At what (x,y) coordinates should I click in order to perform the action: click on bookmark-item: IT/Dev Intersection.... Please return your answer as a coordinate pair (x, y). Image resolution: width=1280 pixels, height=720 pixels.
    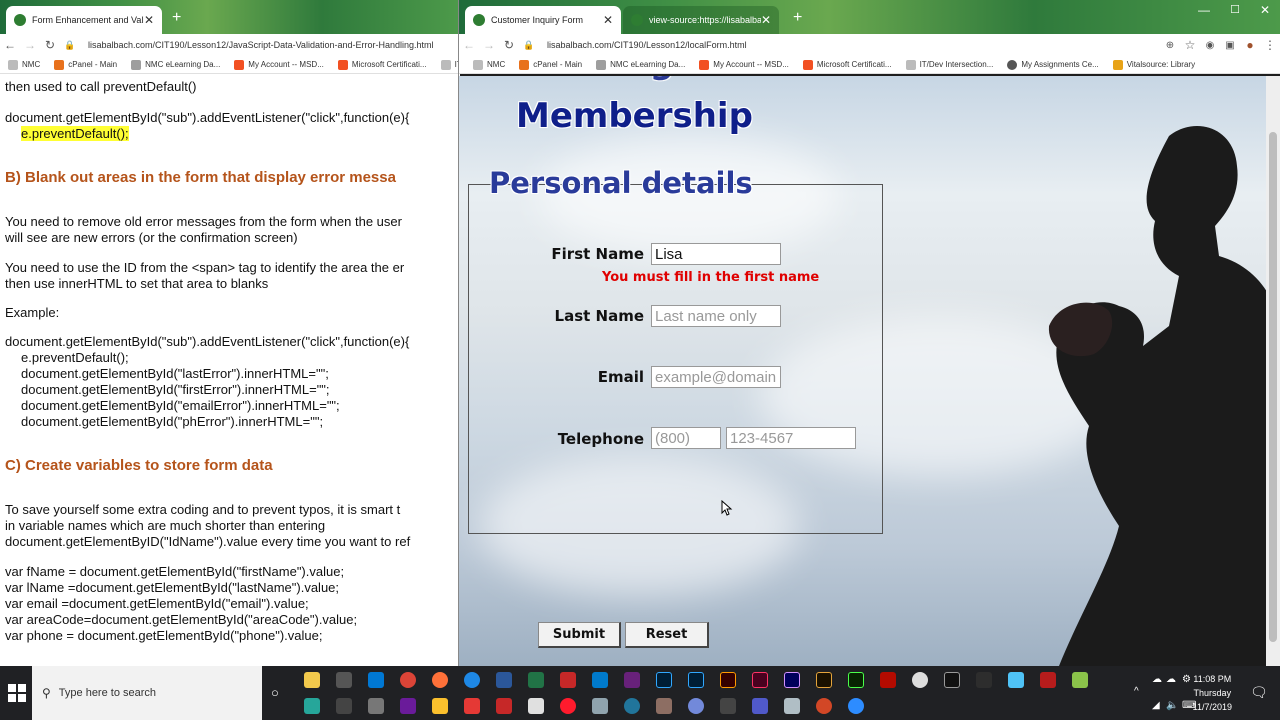
    Looking at the image, I should click on (949, 64).